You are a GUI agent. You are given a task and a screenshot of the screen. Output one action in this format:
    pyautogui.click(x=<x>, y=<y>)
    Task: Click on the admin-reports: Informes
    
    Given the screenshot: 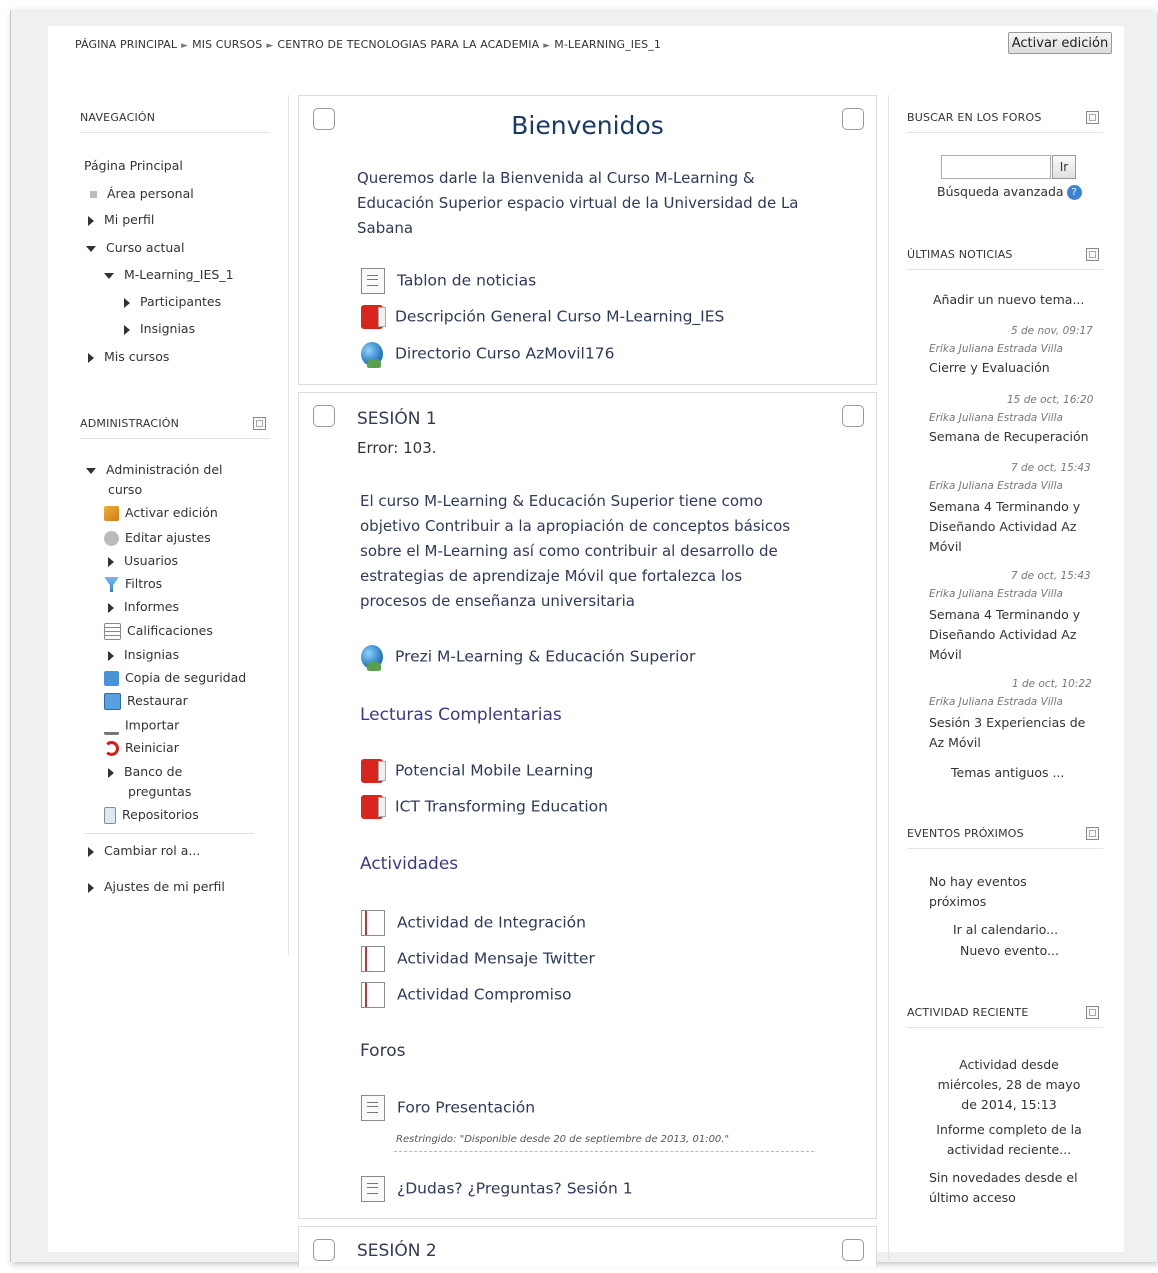 What is the action you would take?
    pyautogui.click(x=151, y=606)
    